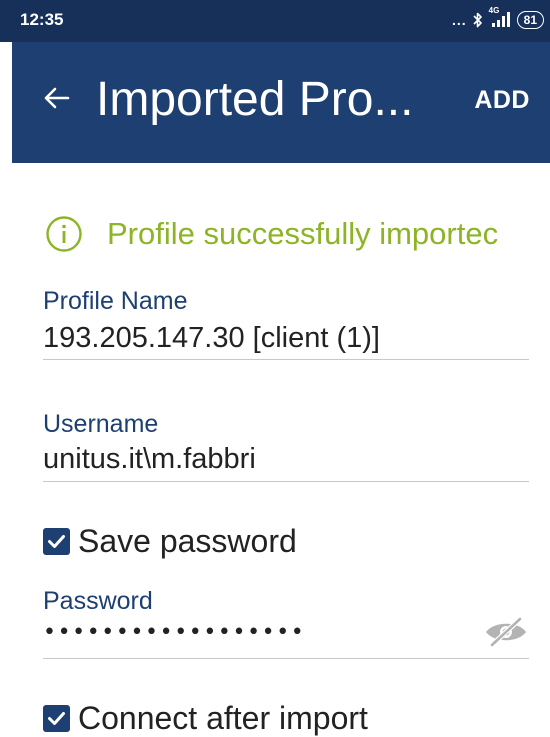  What do you see at coordinates (98, 601) in the screenshot?
I see `password-label: Password` at bounding box center [98, 601].